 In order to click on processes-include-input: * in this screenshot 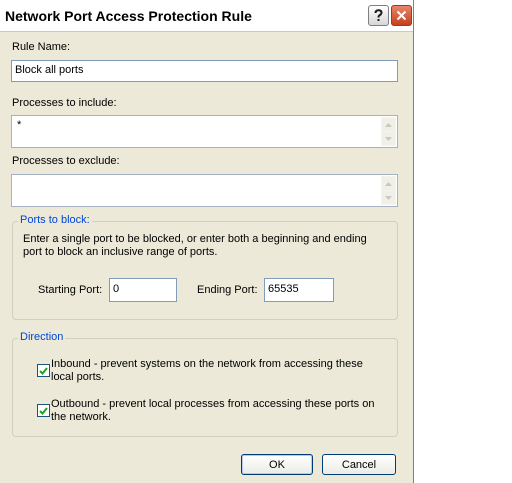, I will do `click(204, 131)`.